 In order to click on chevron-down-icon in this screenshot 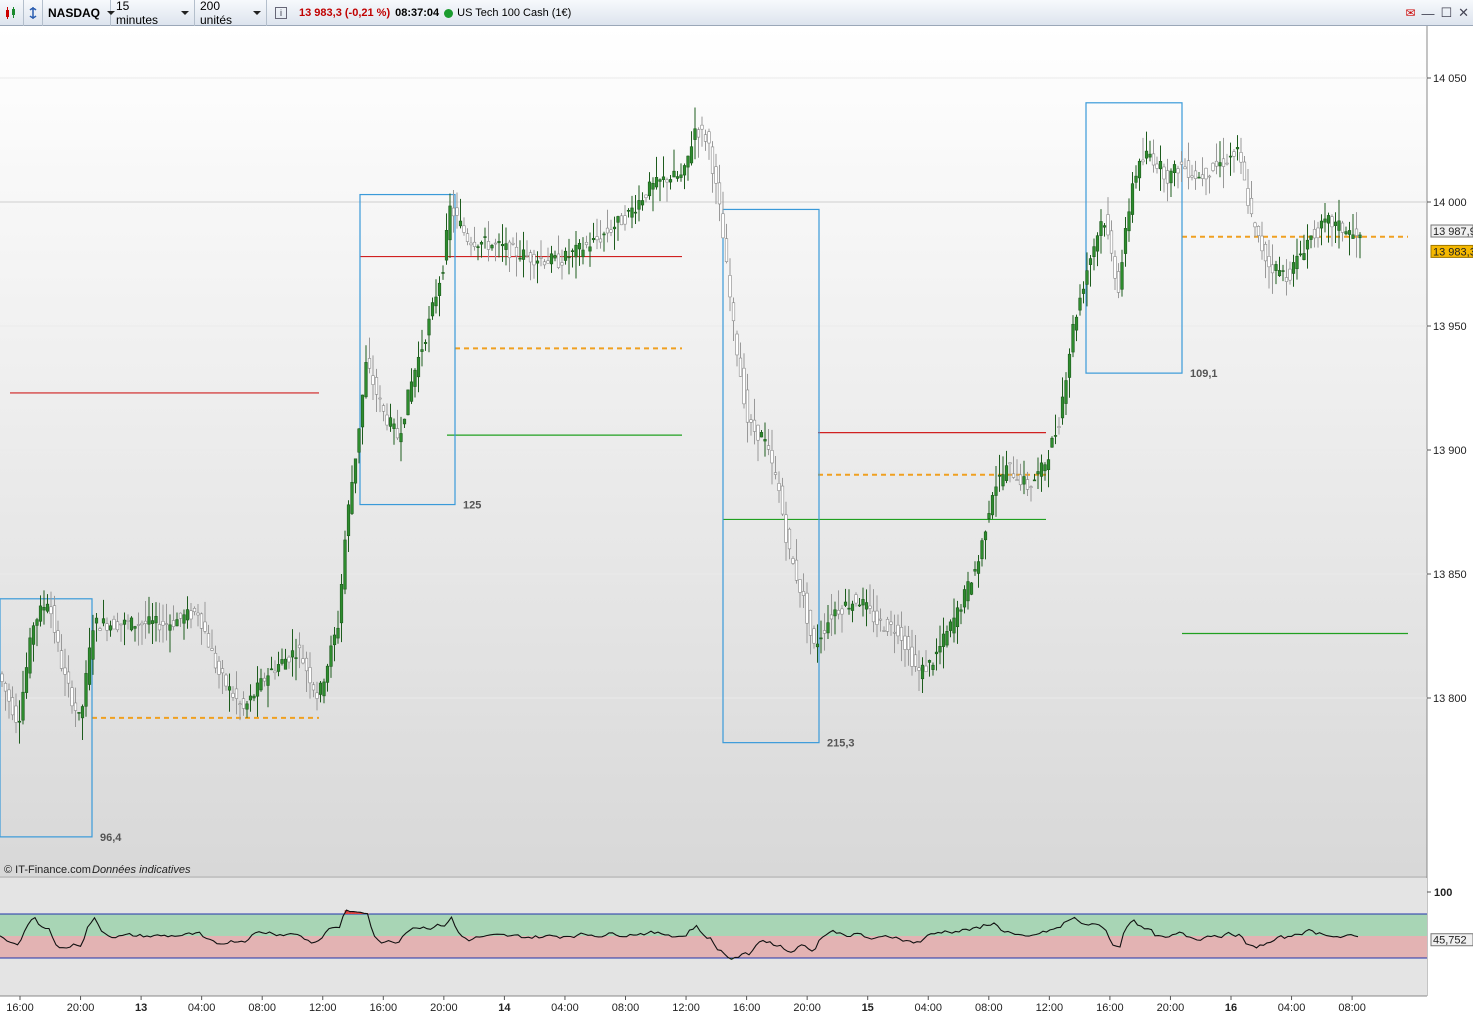, I will do `click(257, 13)`.